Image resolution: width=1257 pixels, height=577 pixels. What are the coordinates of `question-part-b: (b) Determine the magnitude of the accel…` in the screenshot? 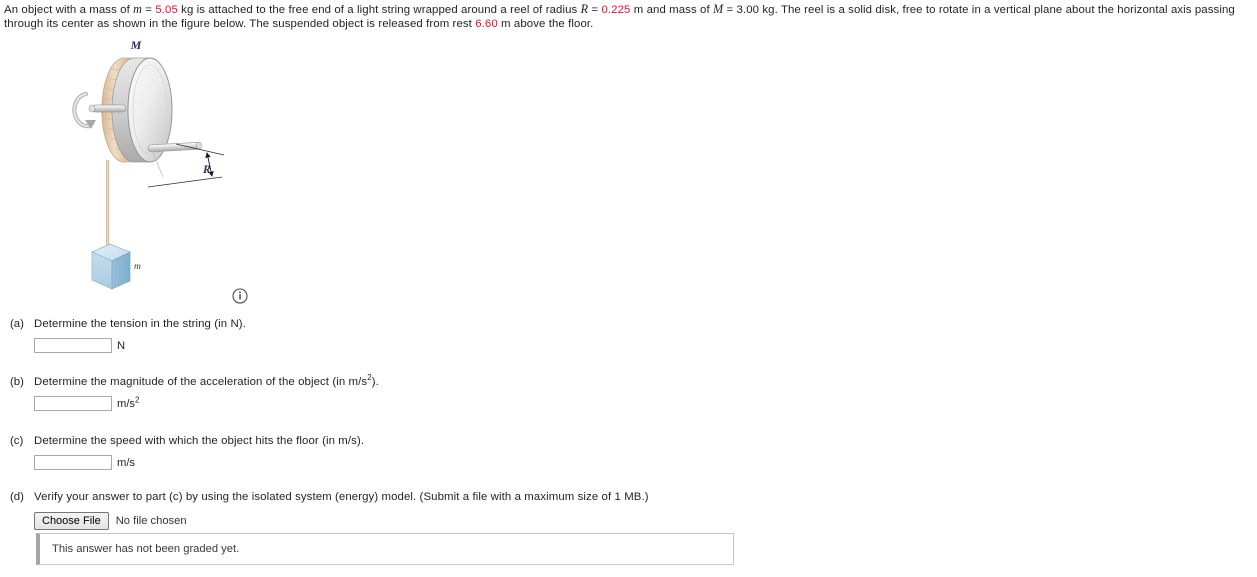 It's located at (550, 392).